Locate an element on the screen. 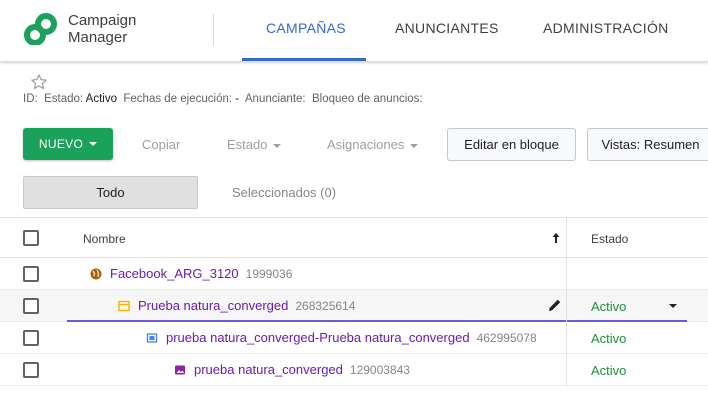 The height and width of the screenshot is (404, 708). asignaciones-menu-label: Asignaciones is located at coordinates (366, 144).